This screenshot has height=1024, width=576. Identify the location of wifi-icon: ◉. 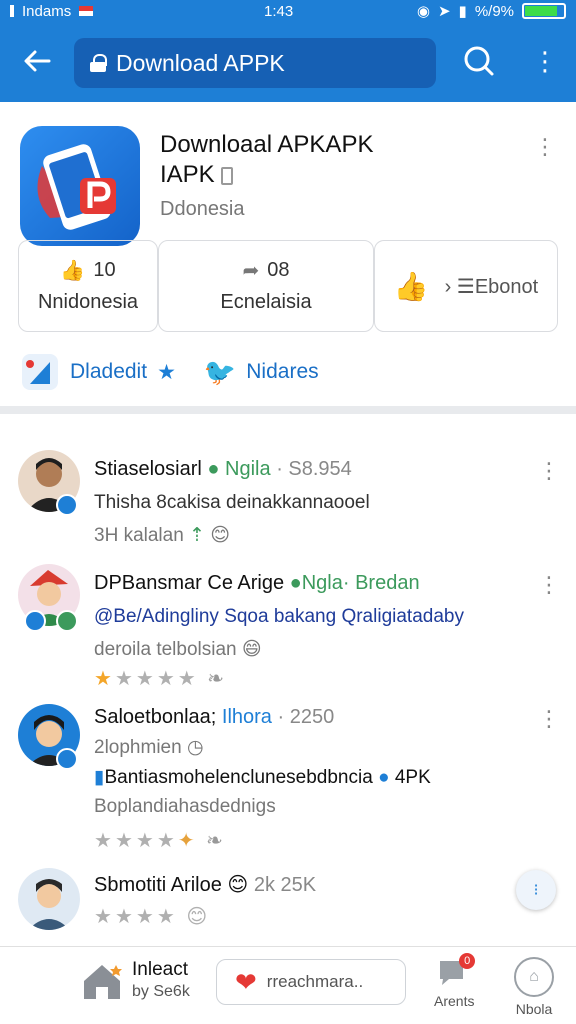
(423, 11).